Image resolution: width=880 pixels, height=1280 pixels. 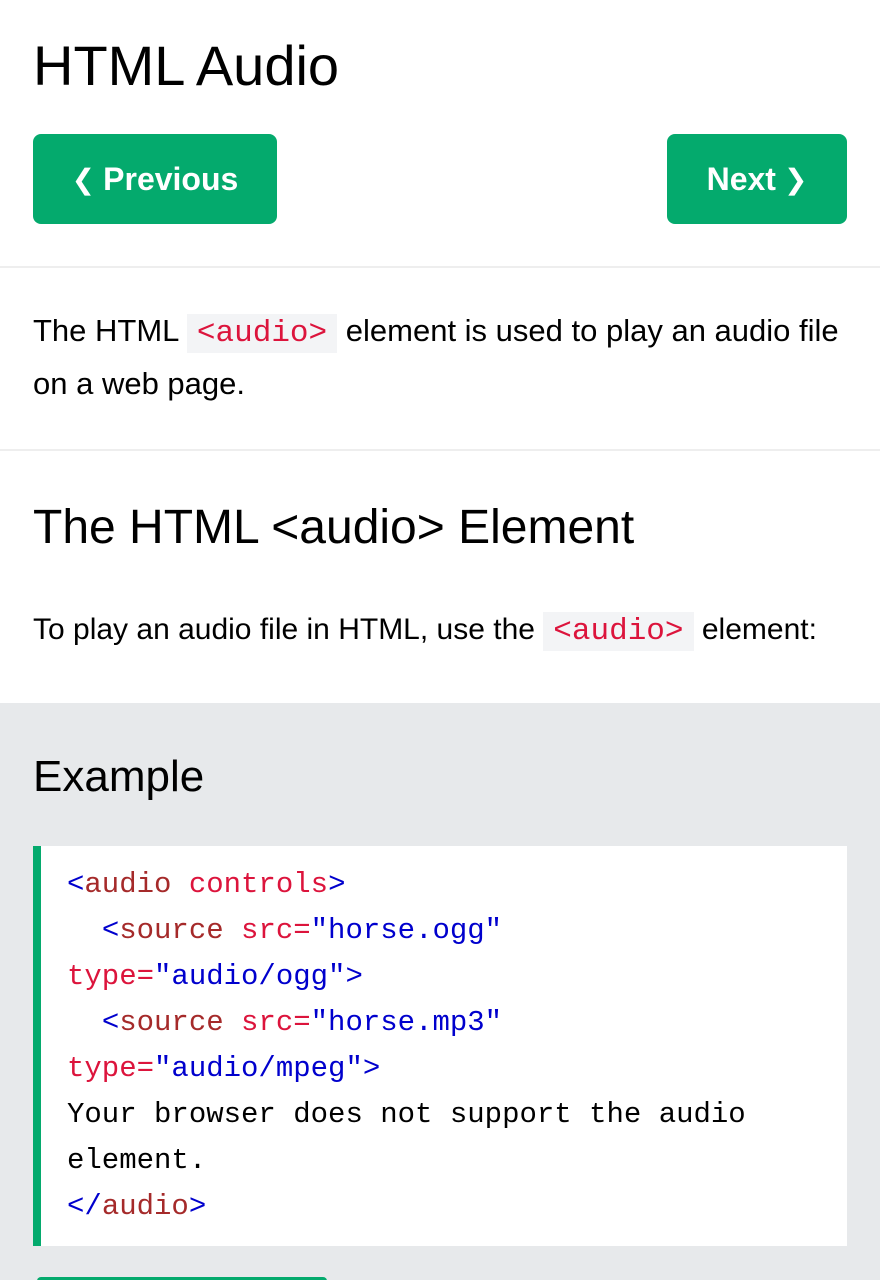 I want to click on code-line: <source src="horse.mp3", so click(x=457, y=1023).